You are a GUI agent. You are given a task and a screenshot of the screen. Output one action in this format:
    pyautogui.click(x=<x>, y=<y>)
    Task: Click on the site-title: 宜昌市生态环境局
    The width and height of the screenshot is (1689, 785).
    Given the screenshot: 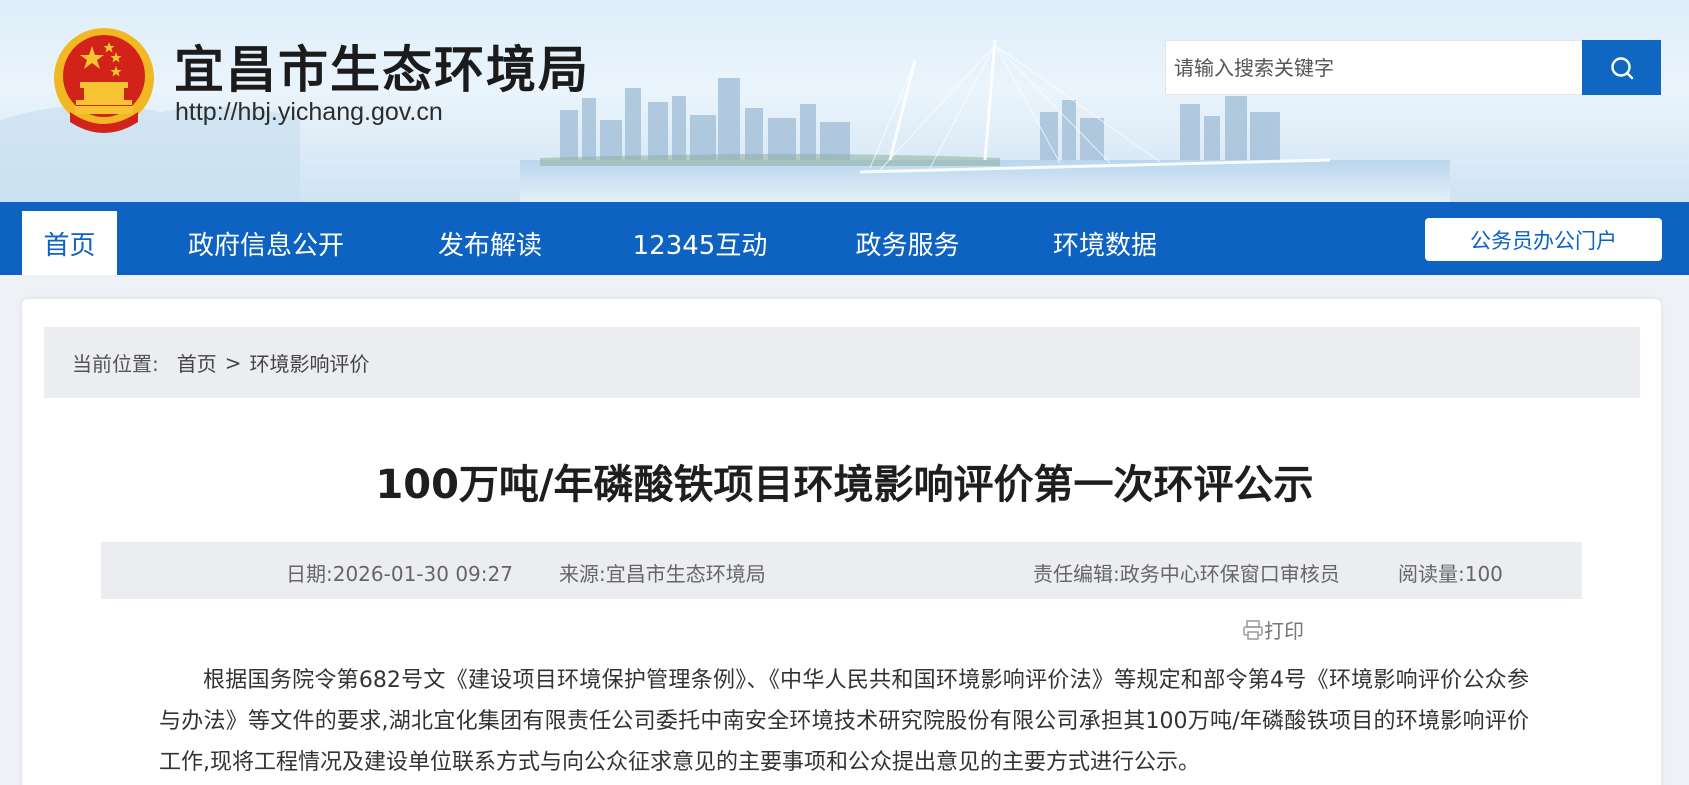 What is the action you would take?
    pyautogui.click(x=382, y=70)
    